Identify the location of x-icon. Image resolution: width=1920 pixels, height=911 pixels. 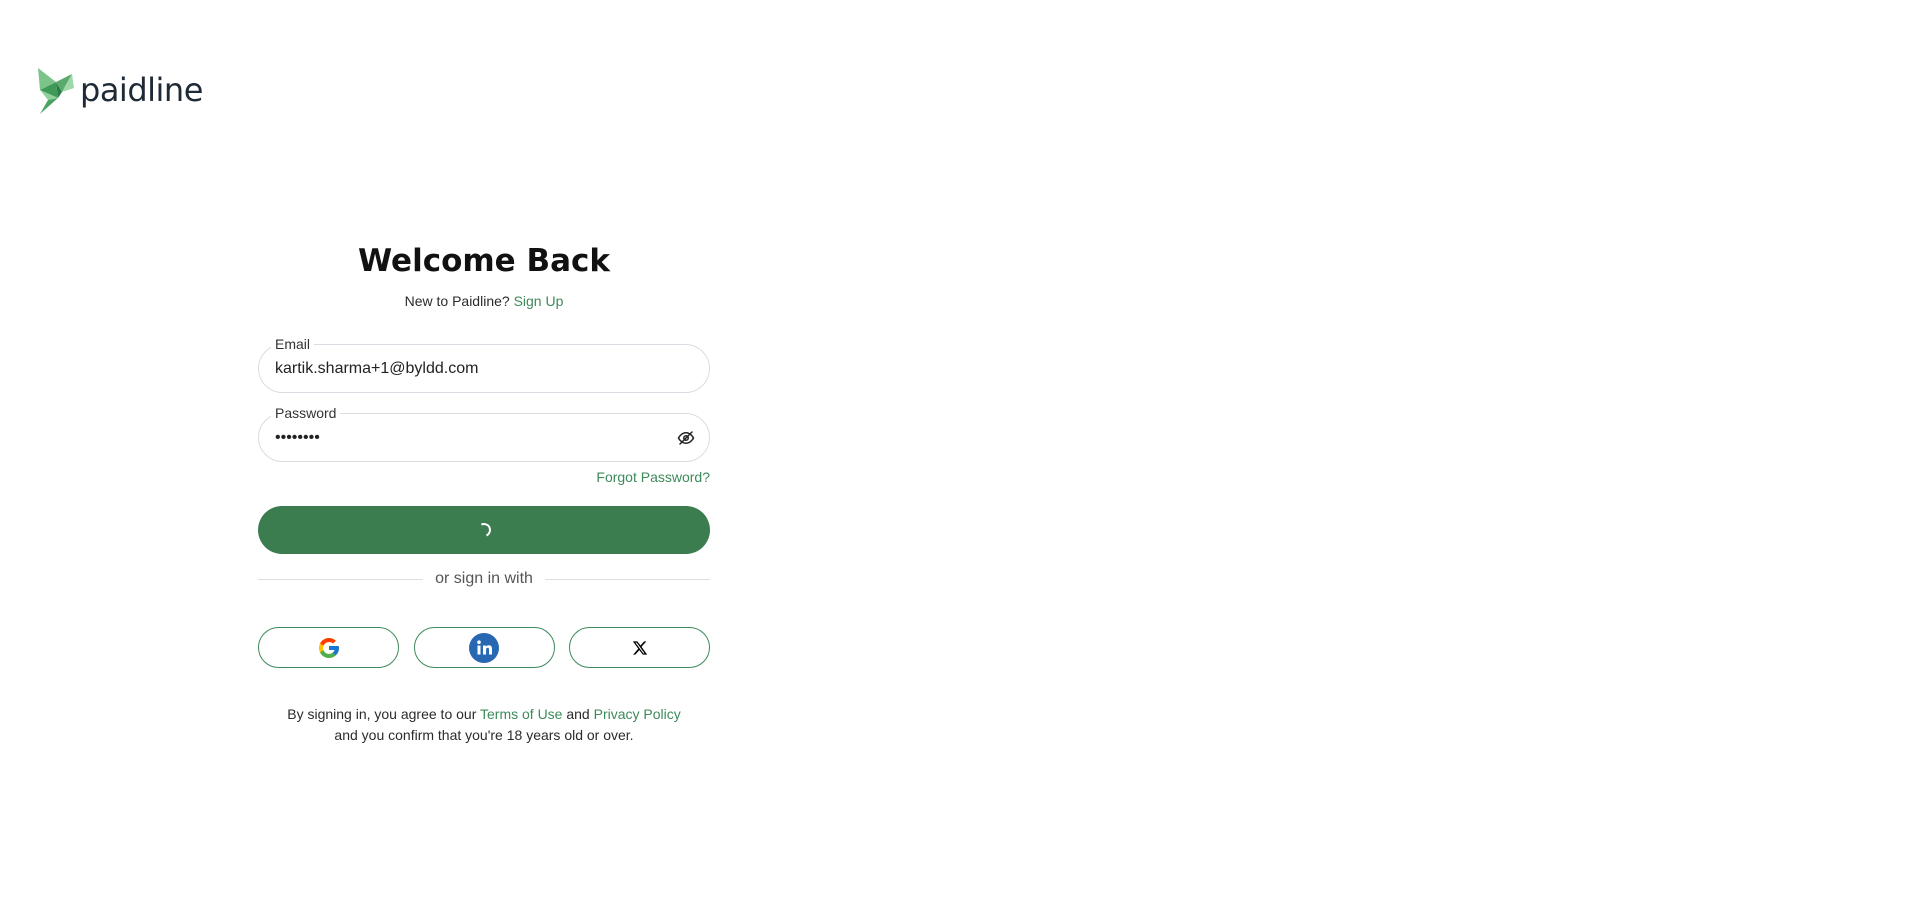
(639, 647).